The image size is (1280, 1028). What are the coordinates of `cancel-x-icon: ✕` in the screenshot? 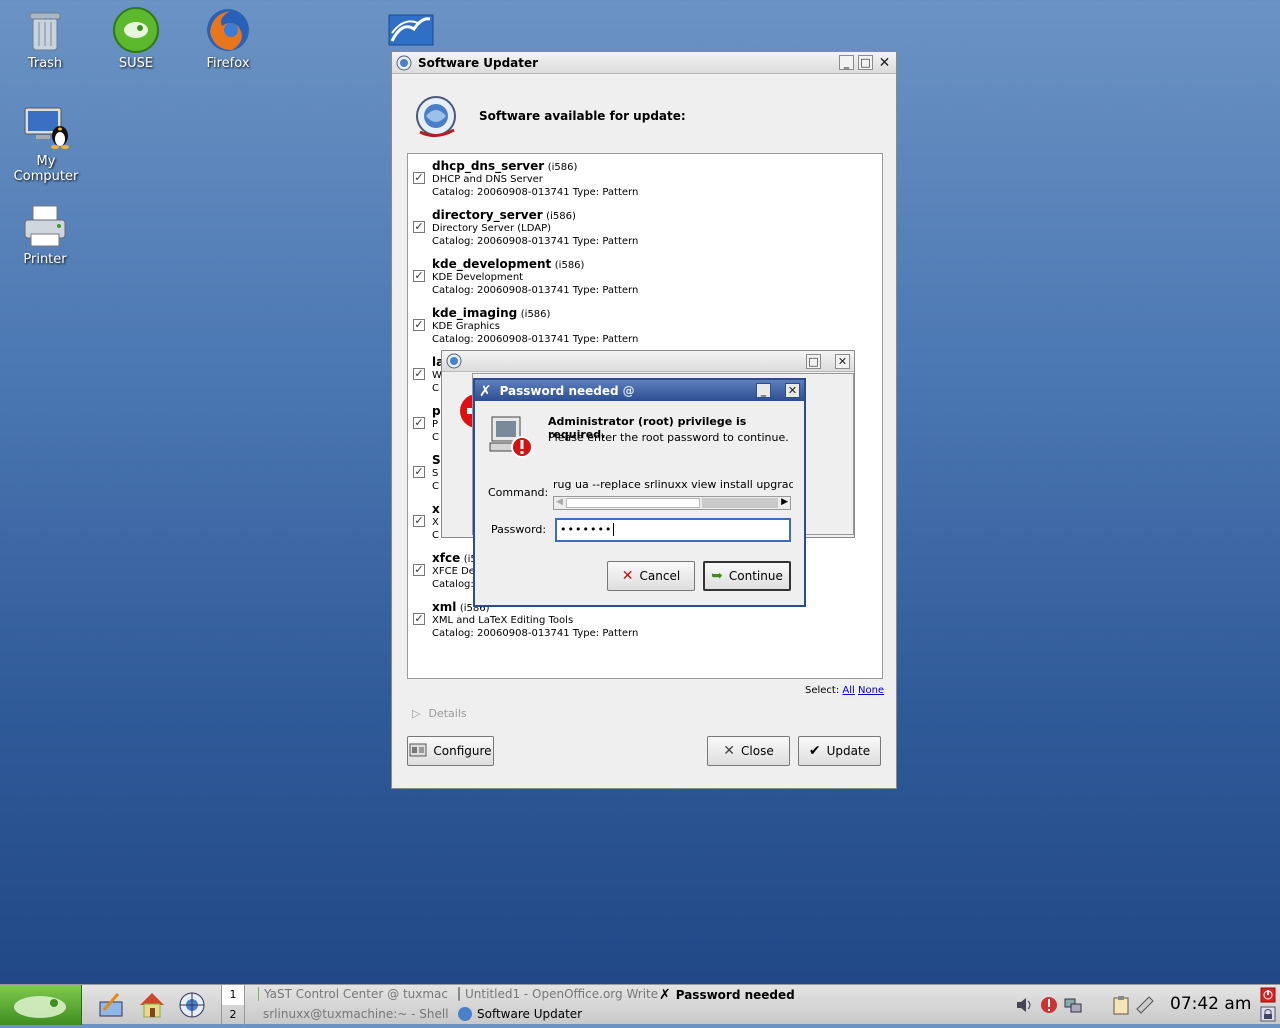 It's located at (627, 576).